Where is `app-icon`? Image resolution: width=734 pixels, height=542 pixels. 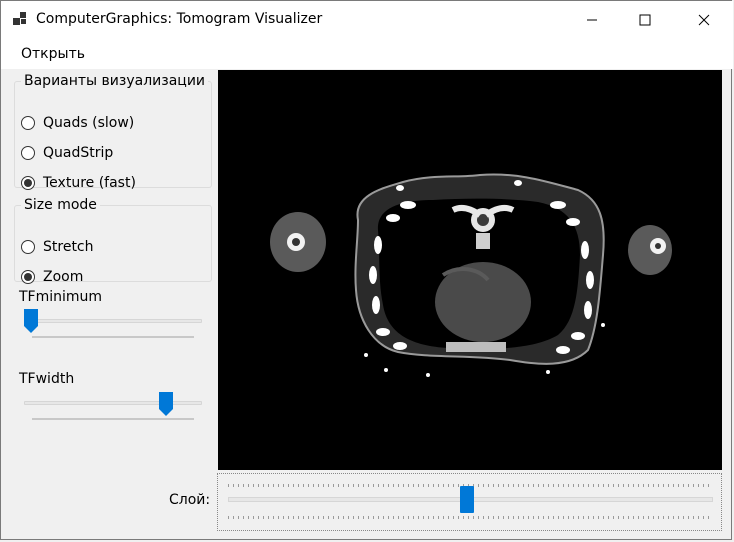
app-icon is located at coordinates (19, 18).